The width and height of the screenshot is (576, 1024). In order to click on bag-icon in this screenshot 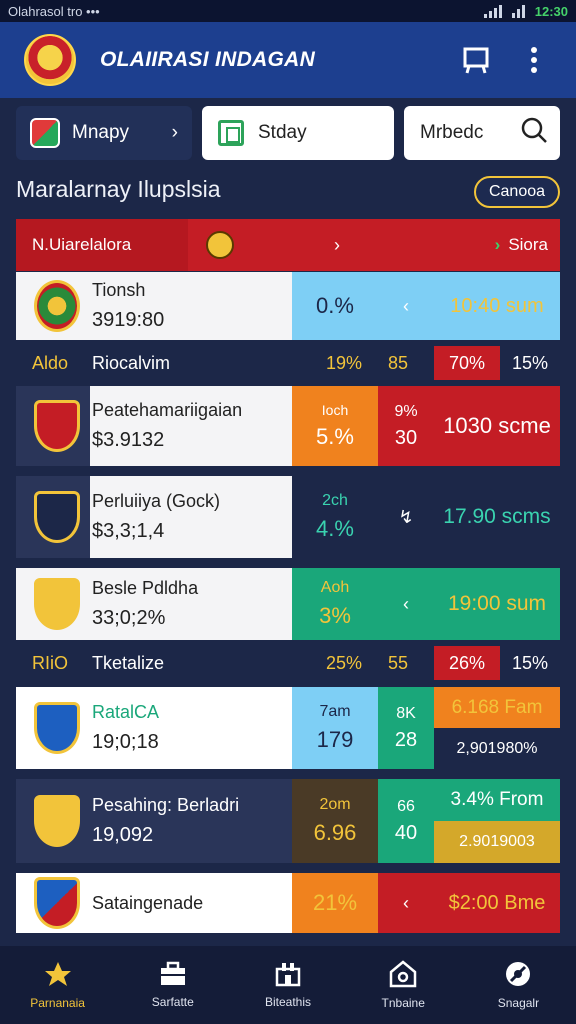, I will do `click(476, 60)`.